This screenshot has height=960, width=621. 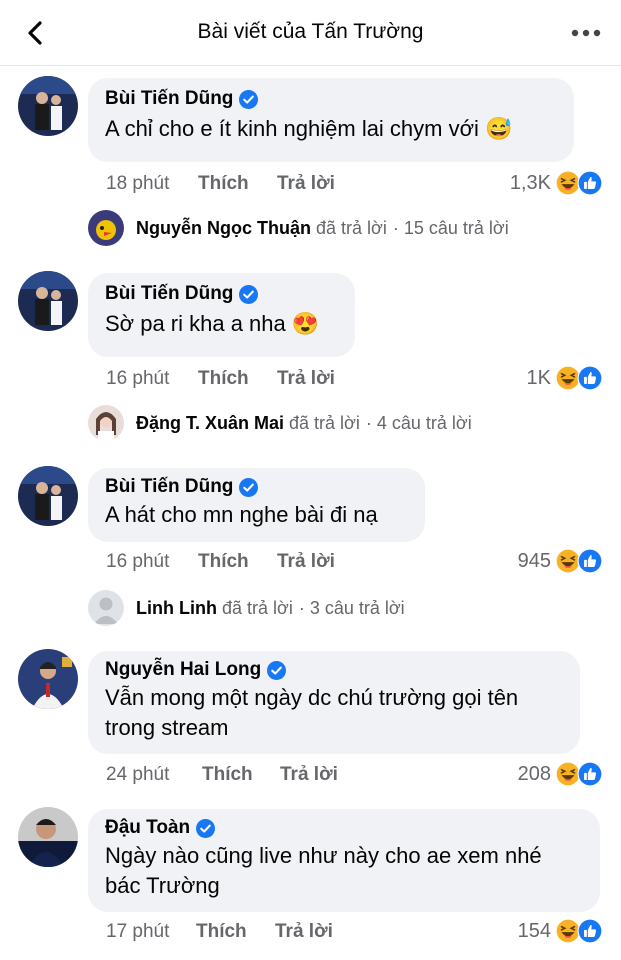 I want to click on reaction-summary: 945, so click(x=560, y=561).